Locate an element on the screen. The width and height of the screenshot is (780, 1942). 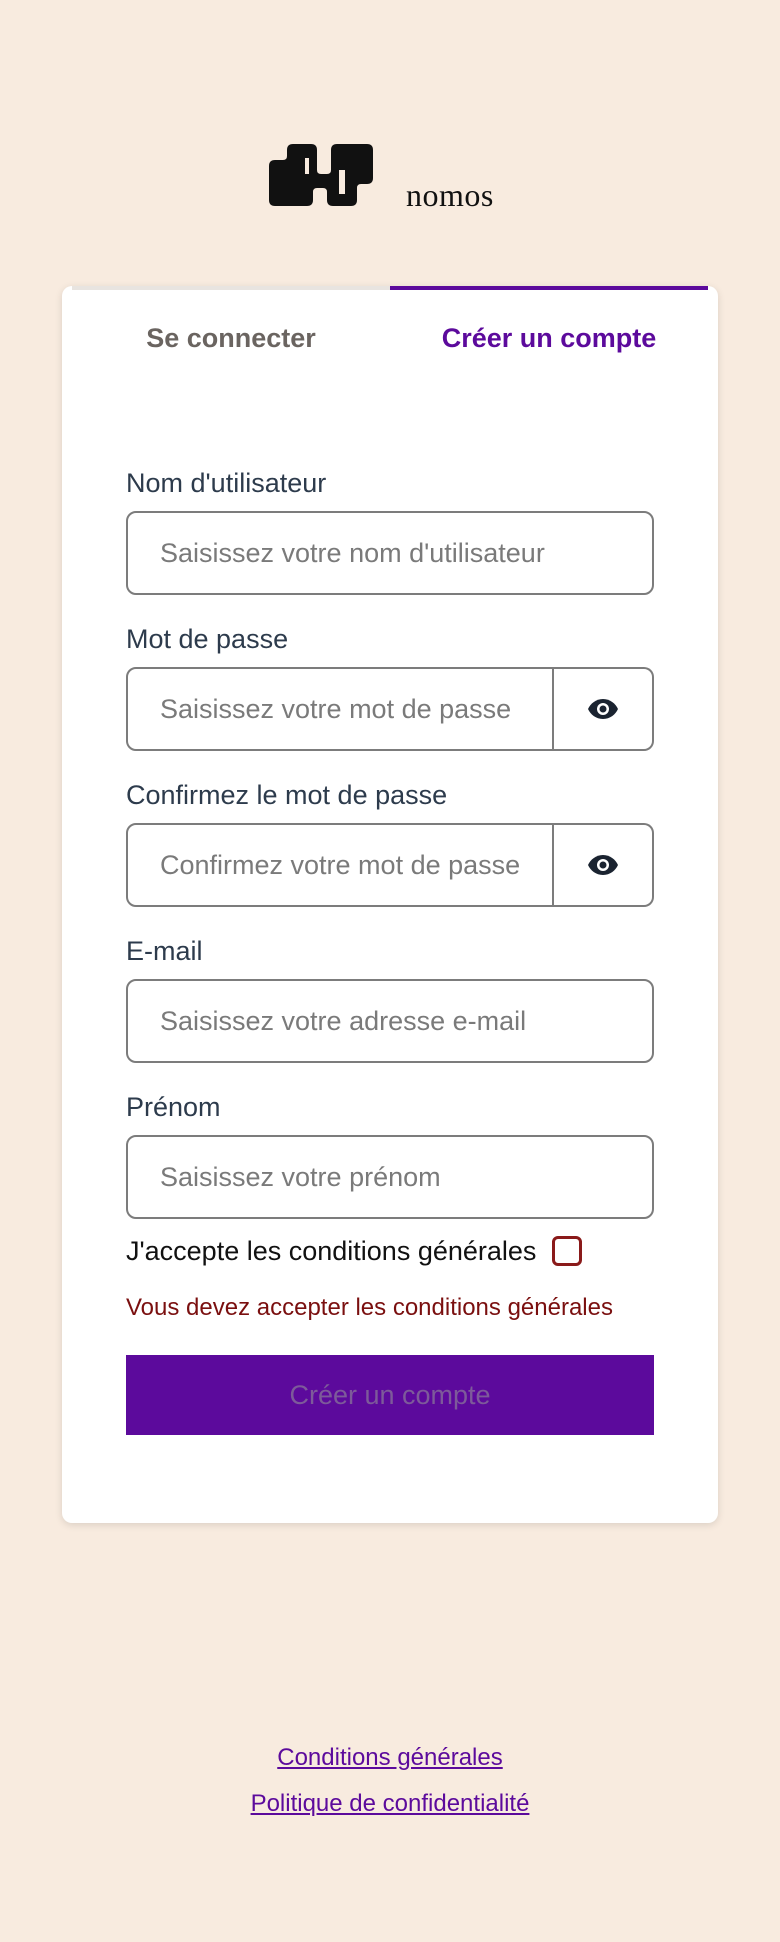
first-name-field-group: Prénom is located at coordinates (390, 1155).